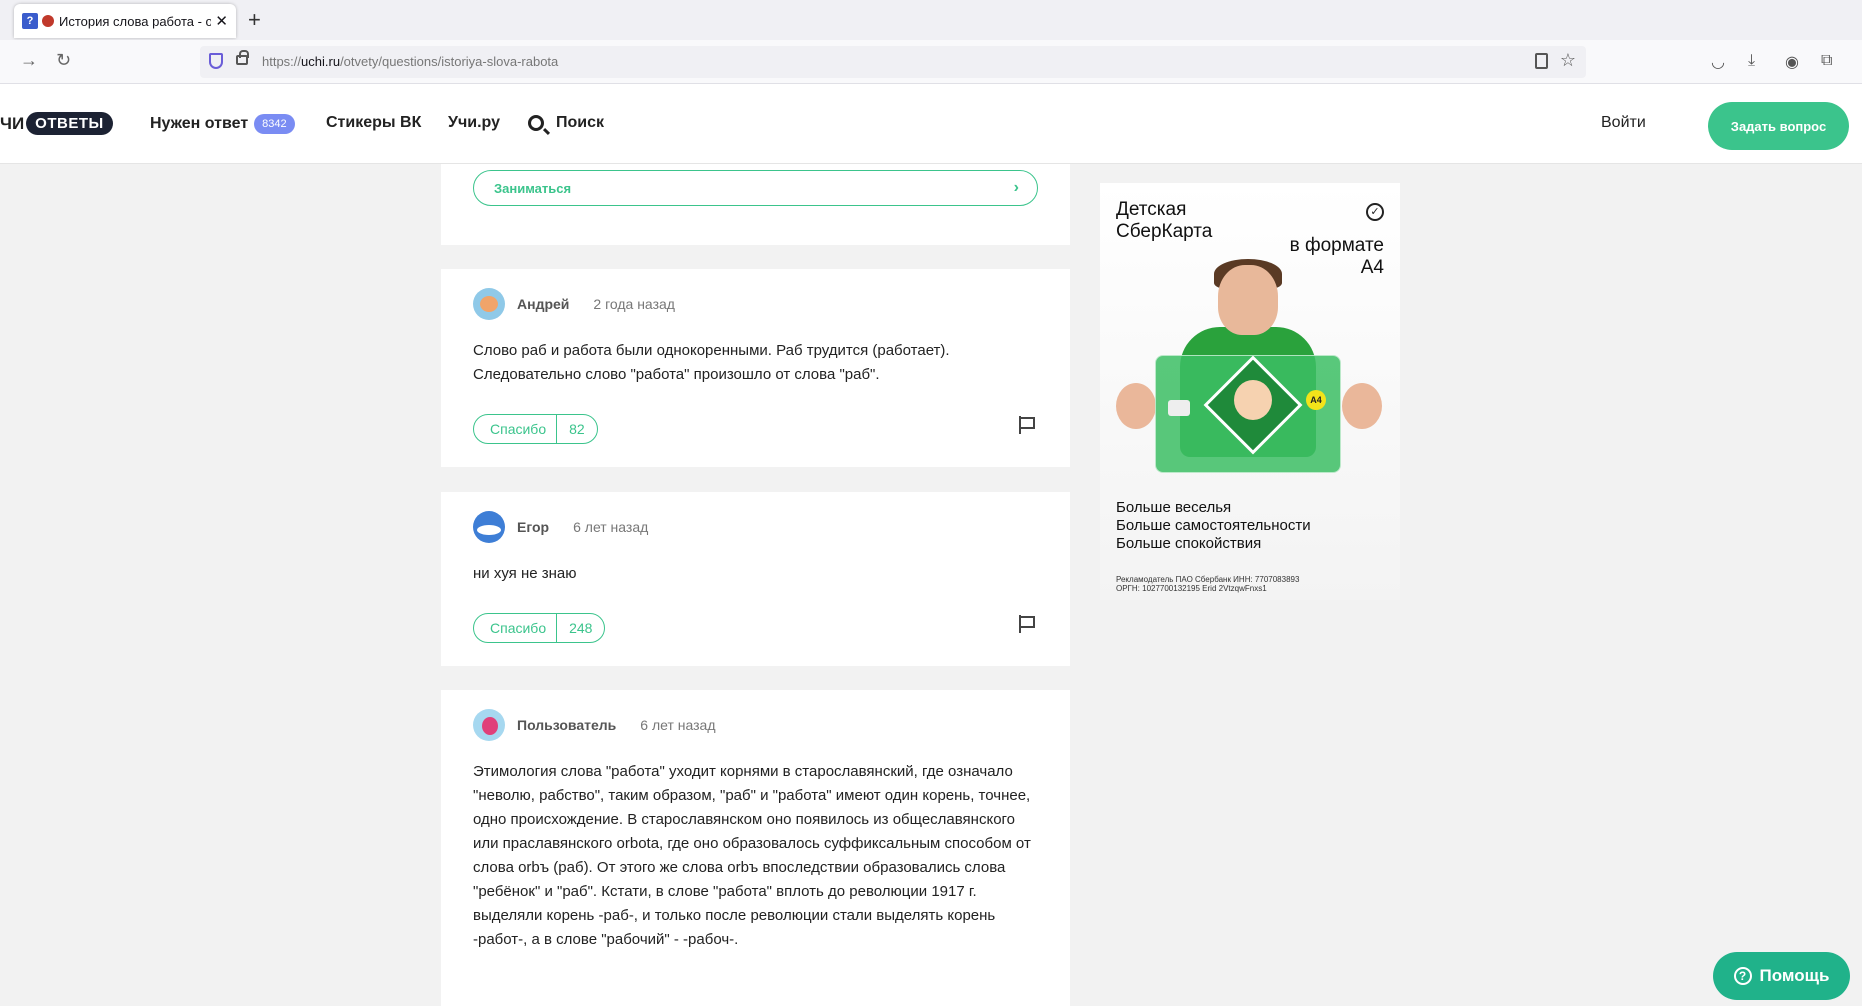 Image resolution: width=1862 pixels, height=1006 pixels. I want to click on download-icon: ⤓, so click(1751, 61).